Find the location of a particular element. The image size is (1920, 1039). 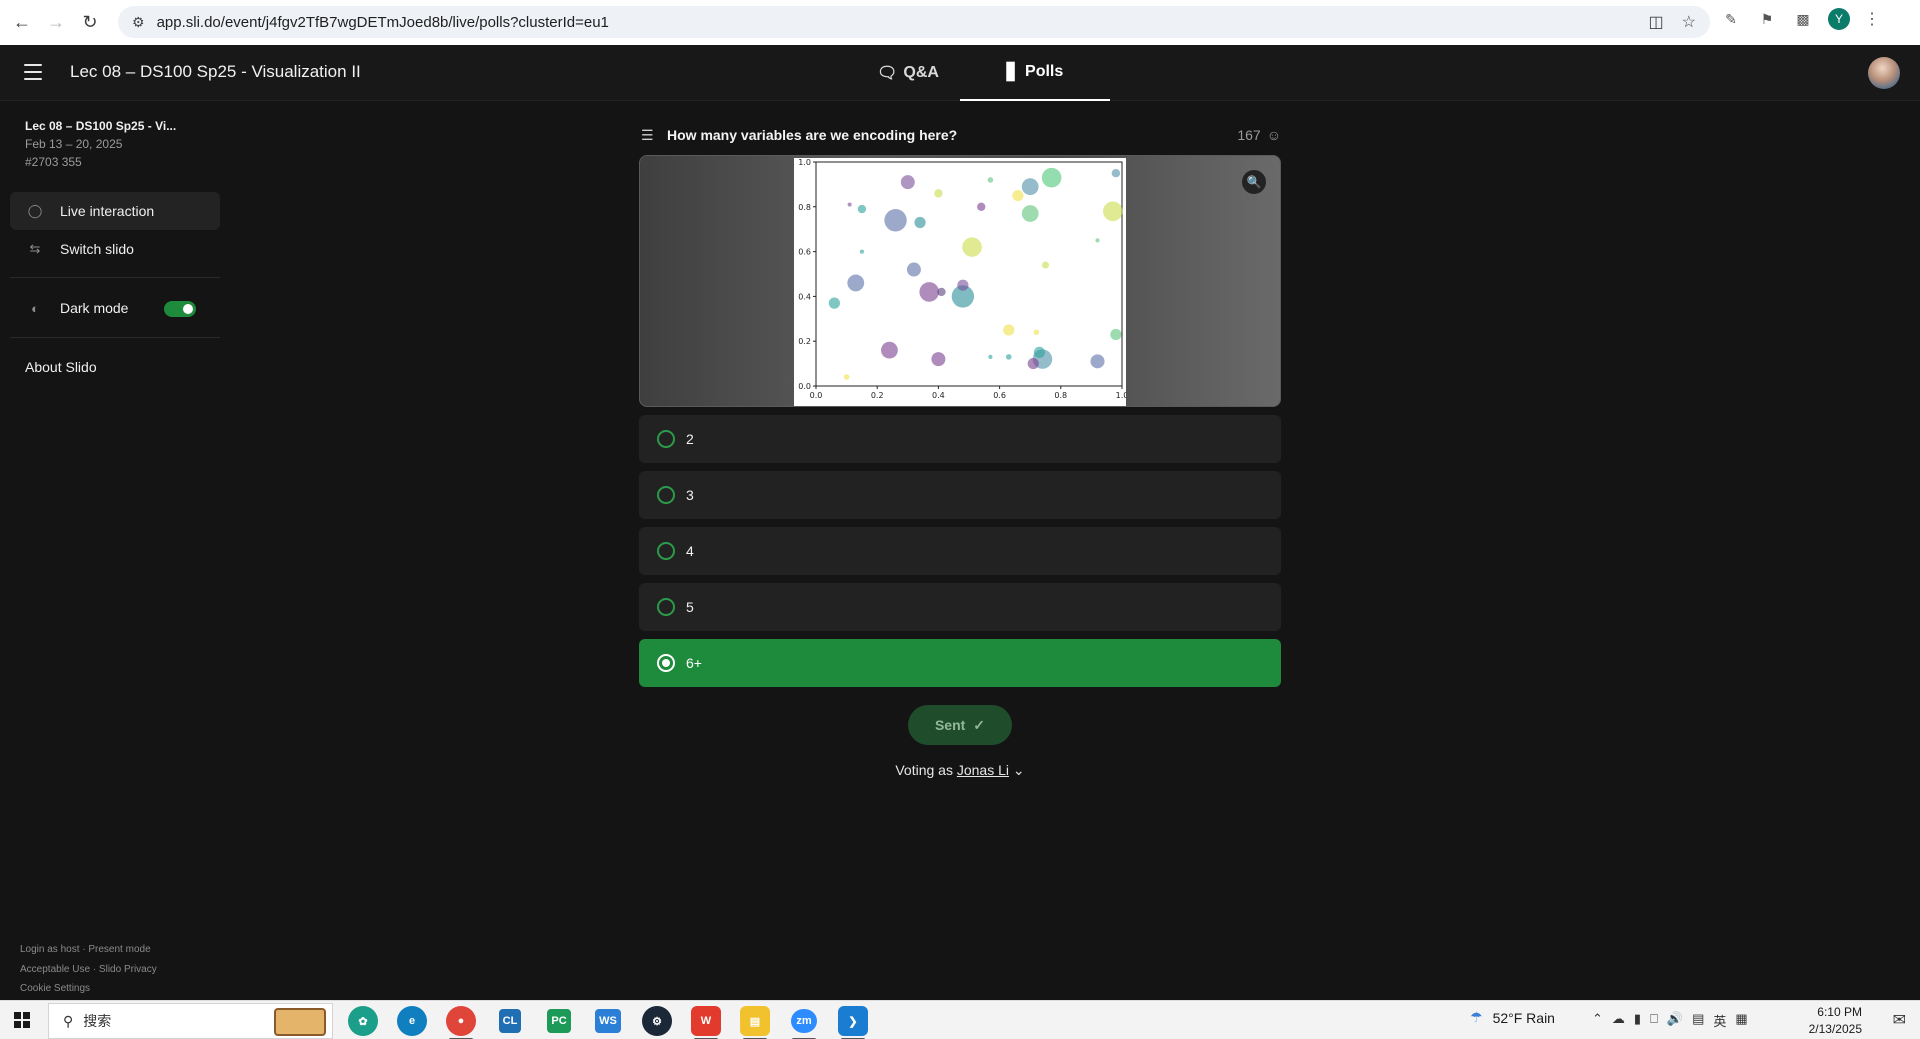

weather-text: 52°F Rain is located at coordinates (1523, 1017).